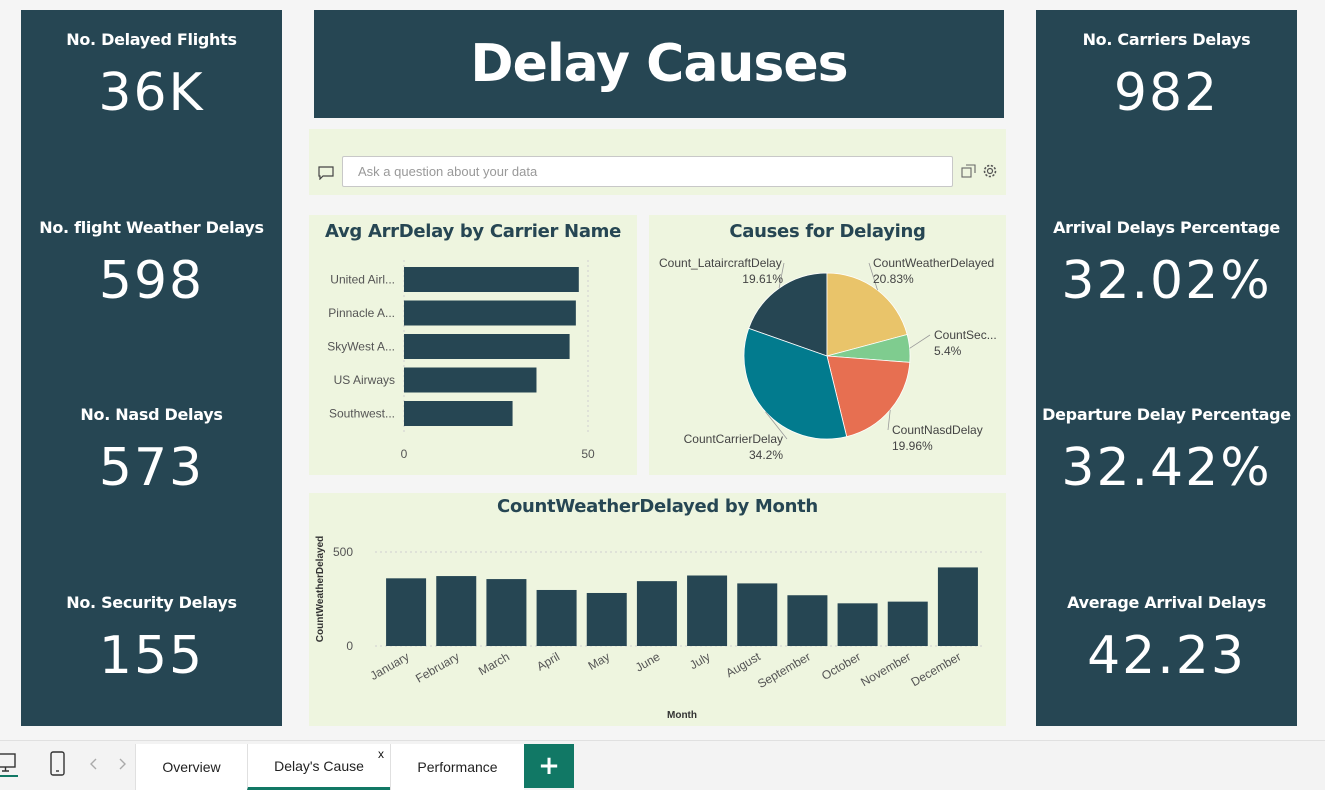 The height and width of the screenshot is (790, 1325). Describe the element at coordinates (699, 660) in the screenshot. I see `category-label: July` at that location.